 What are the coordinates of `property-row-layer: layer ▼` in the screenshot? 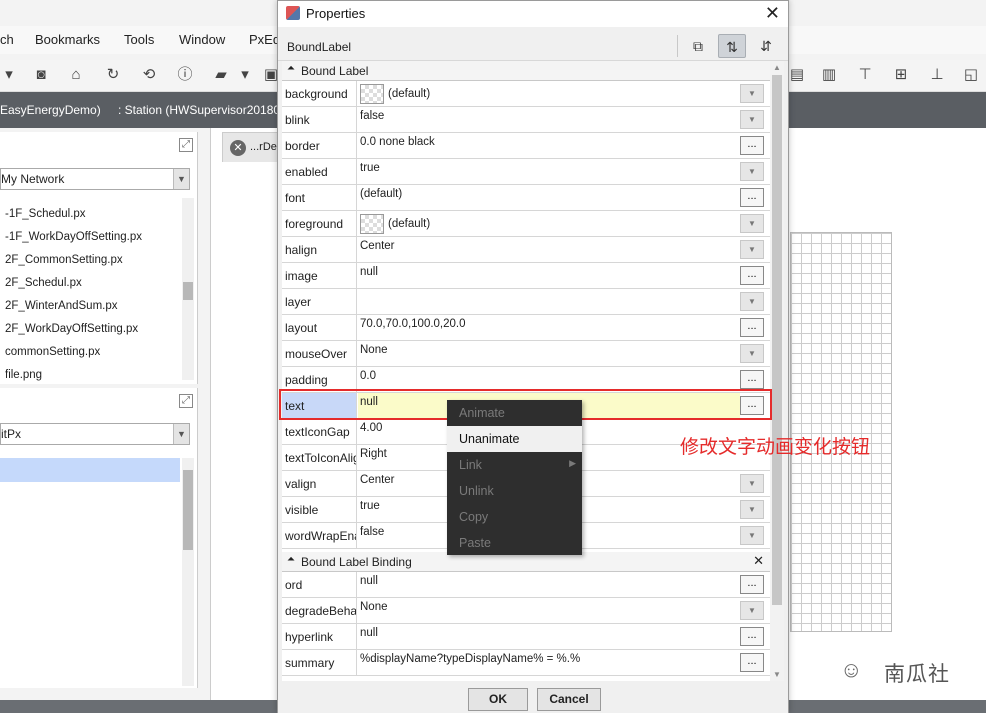 It's located at (526, 302).